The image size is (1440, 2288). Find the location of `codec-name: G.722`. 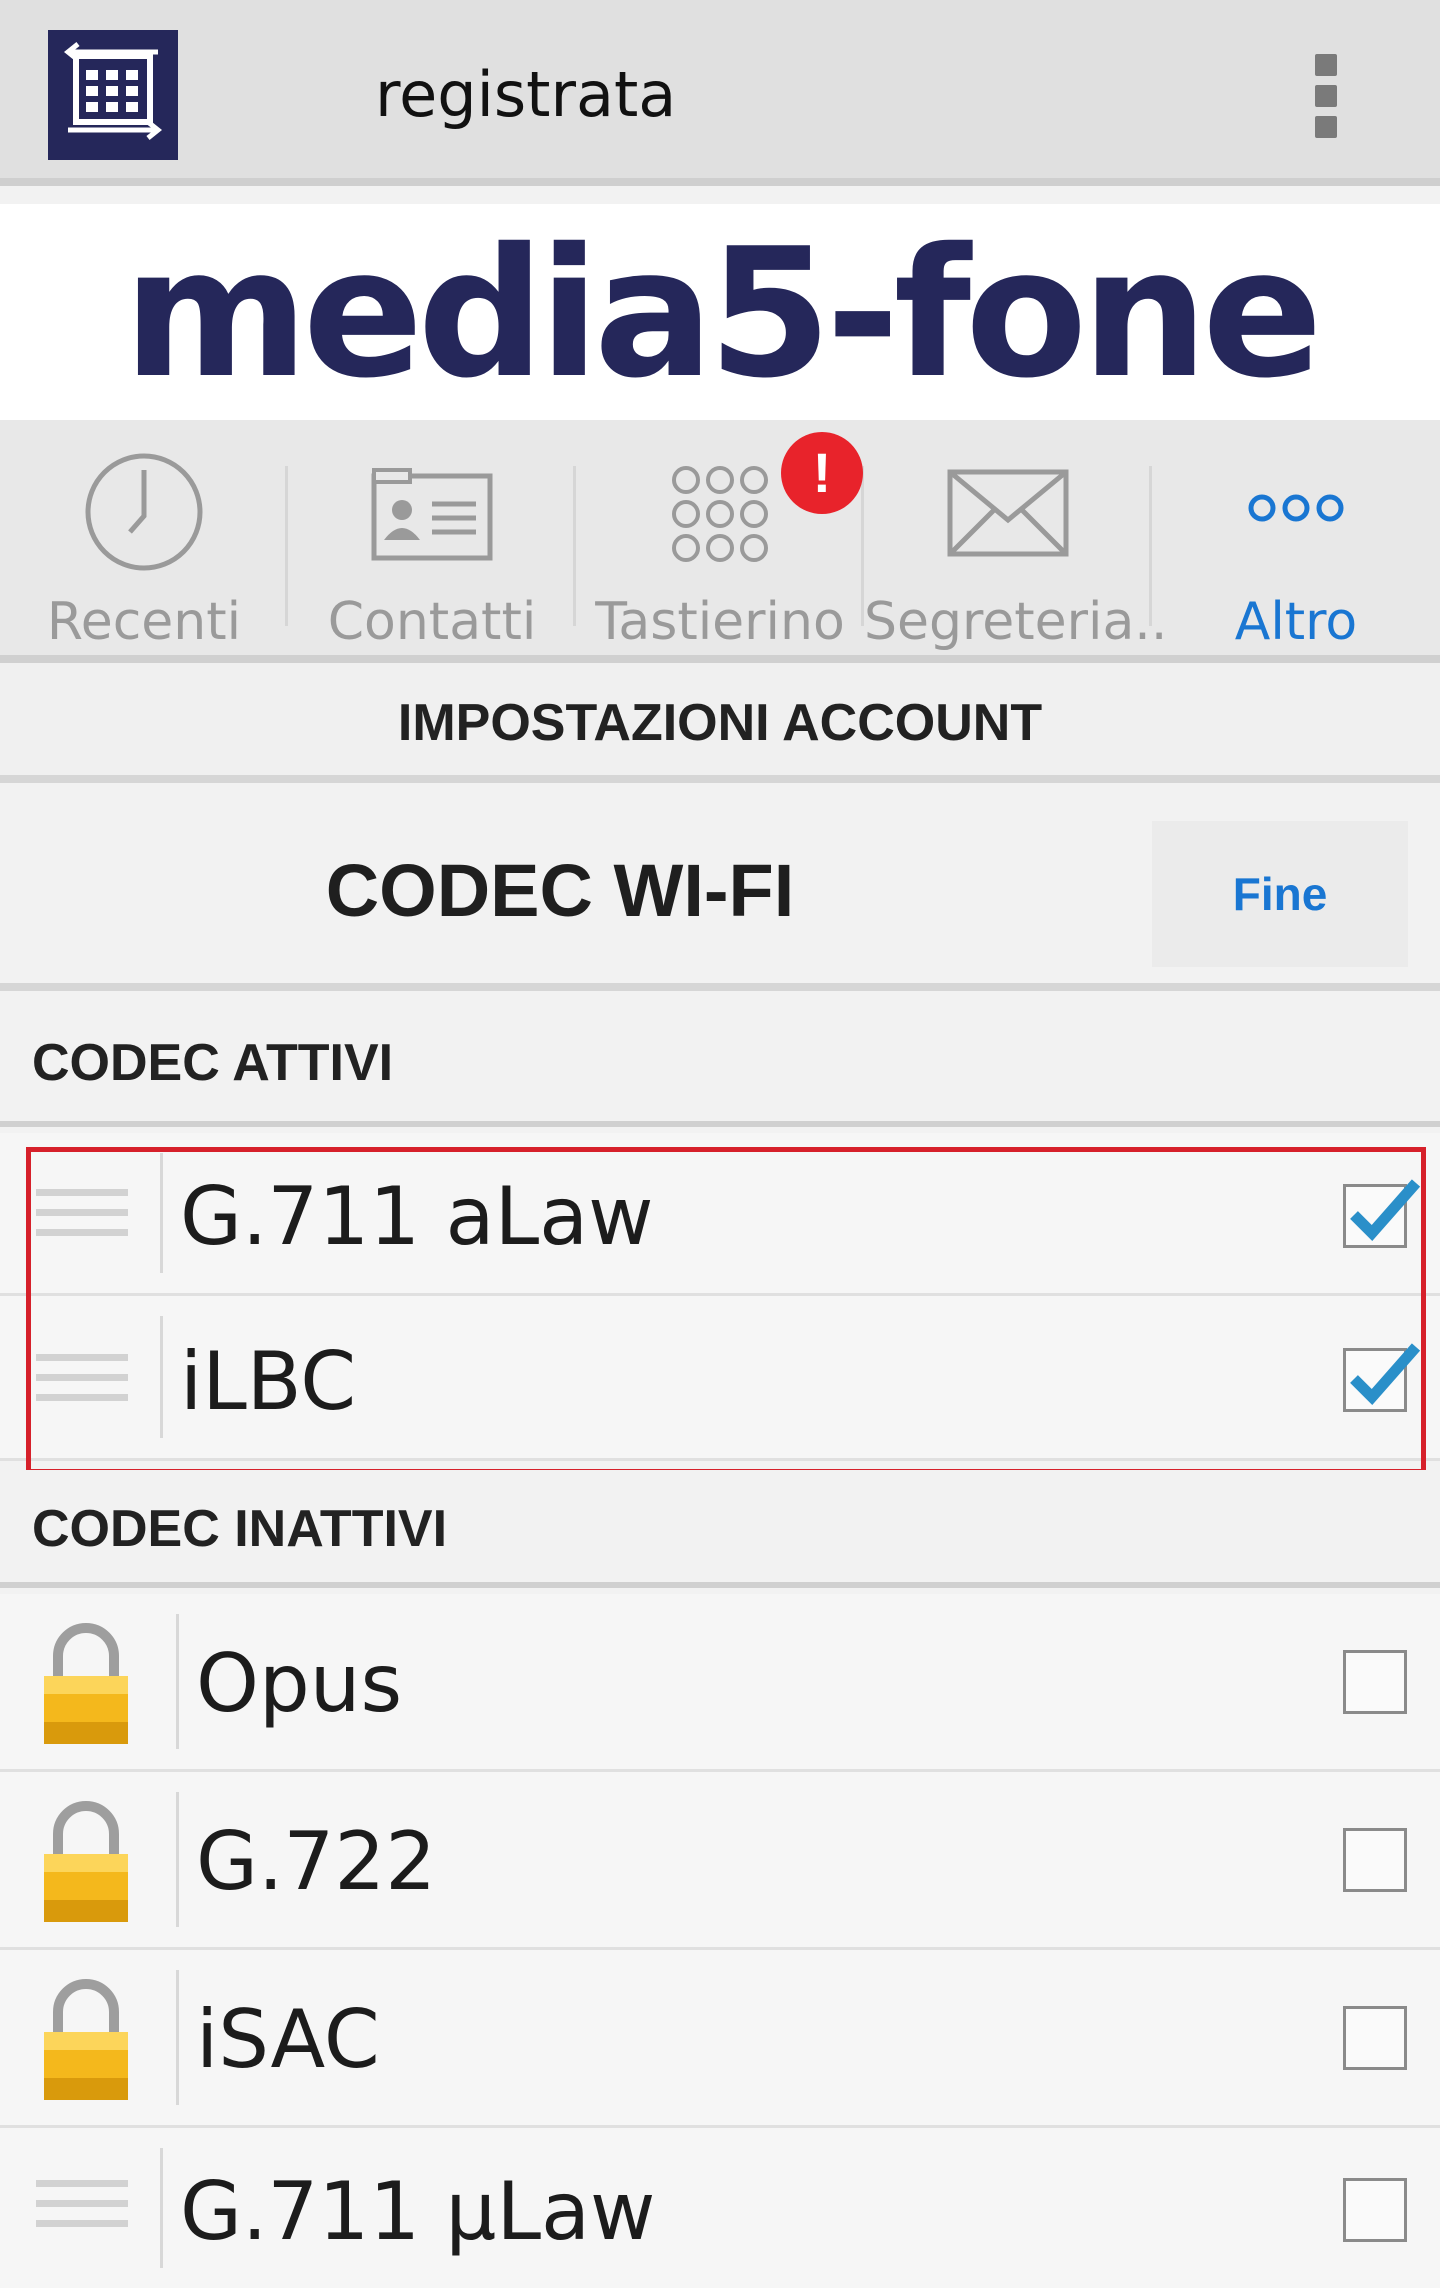

codec-name: G.722 is located at coordinates (316, 1861).